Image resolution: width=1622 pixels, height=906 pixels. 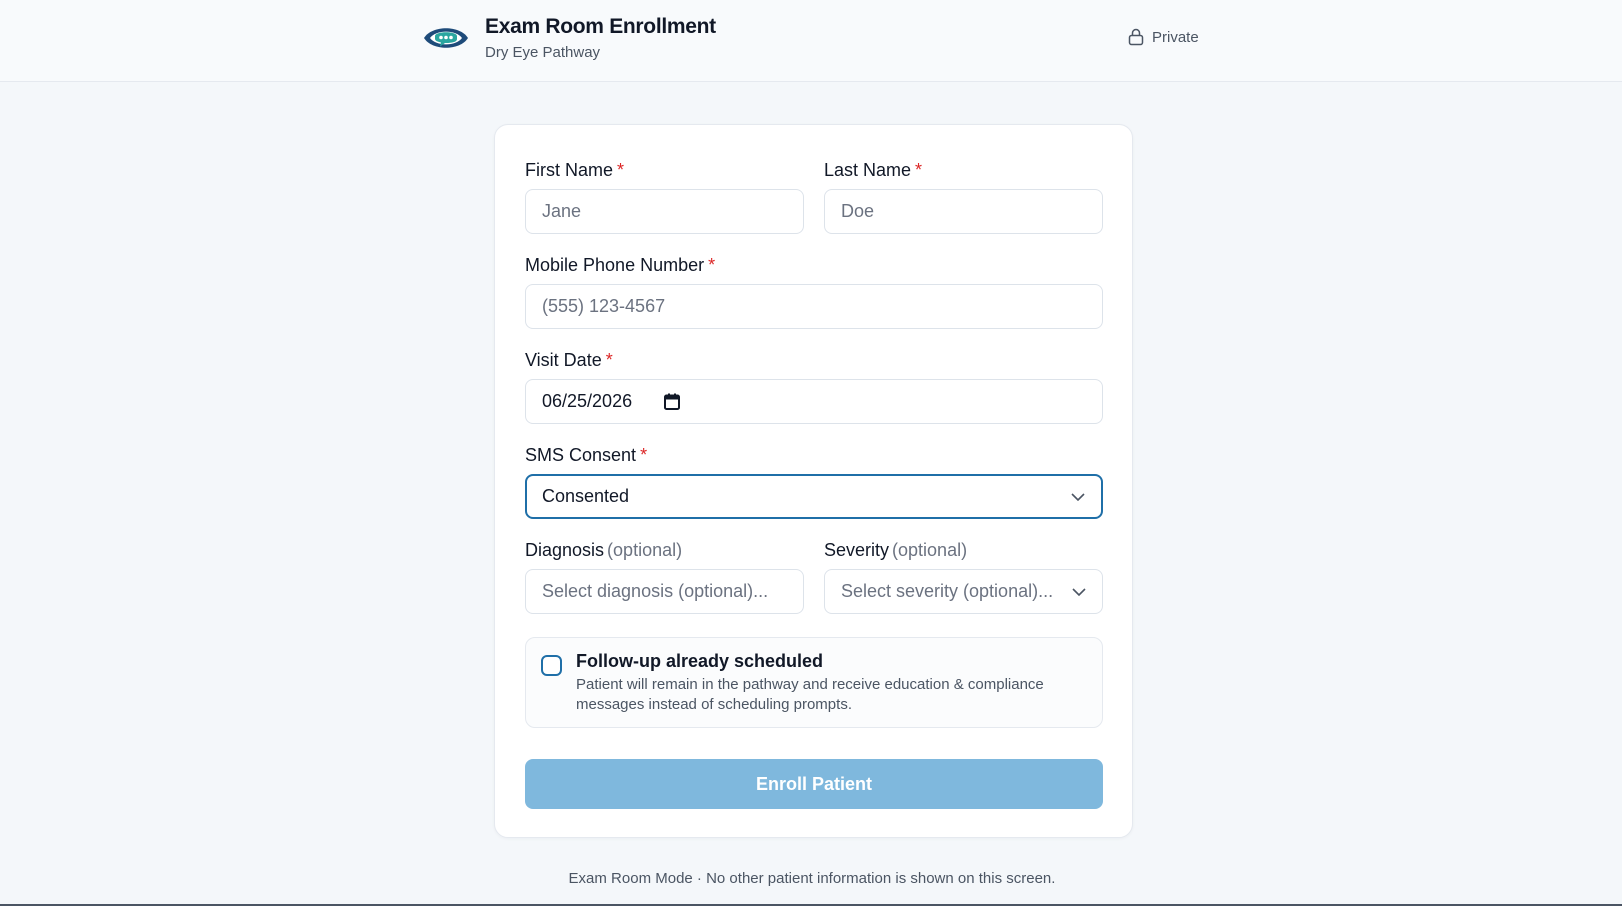 I want to click on last-name-input: Doe, so click(x=963, y=211).